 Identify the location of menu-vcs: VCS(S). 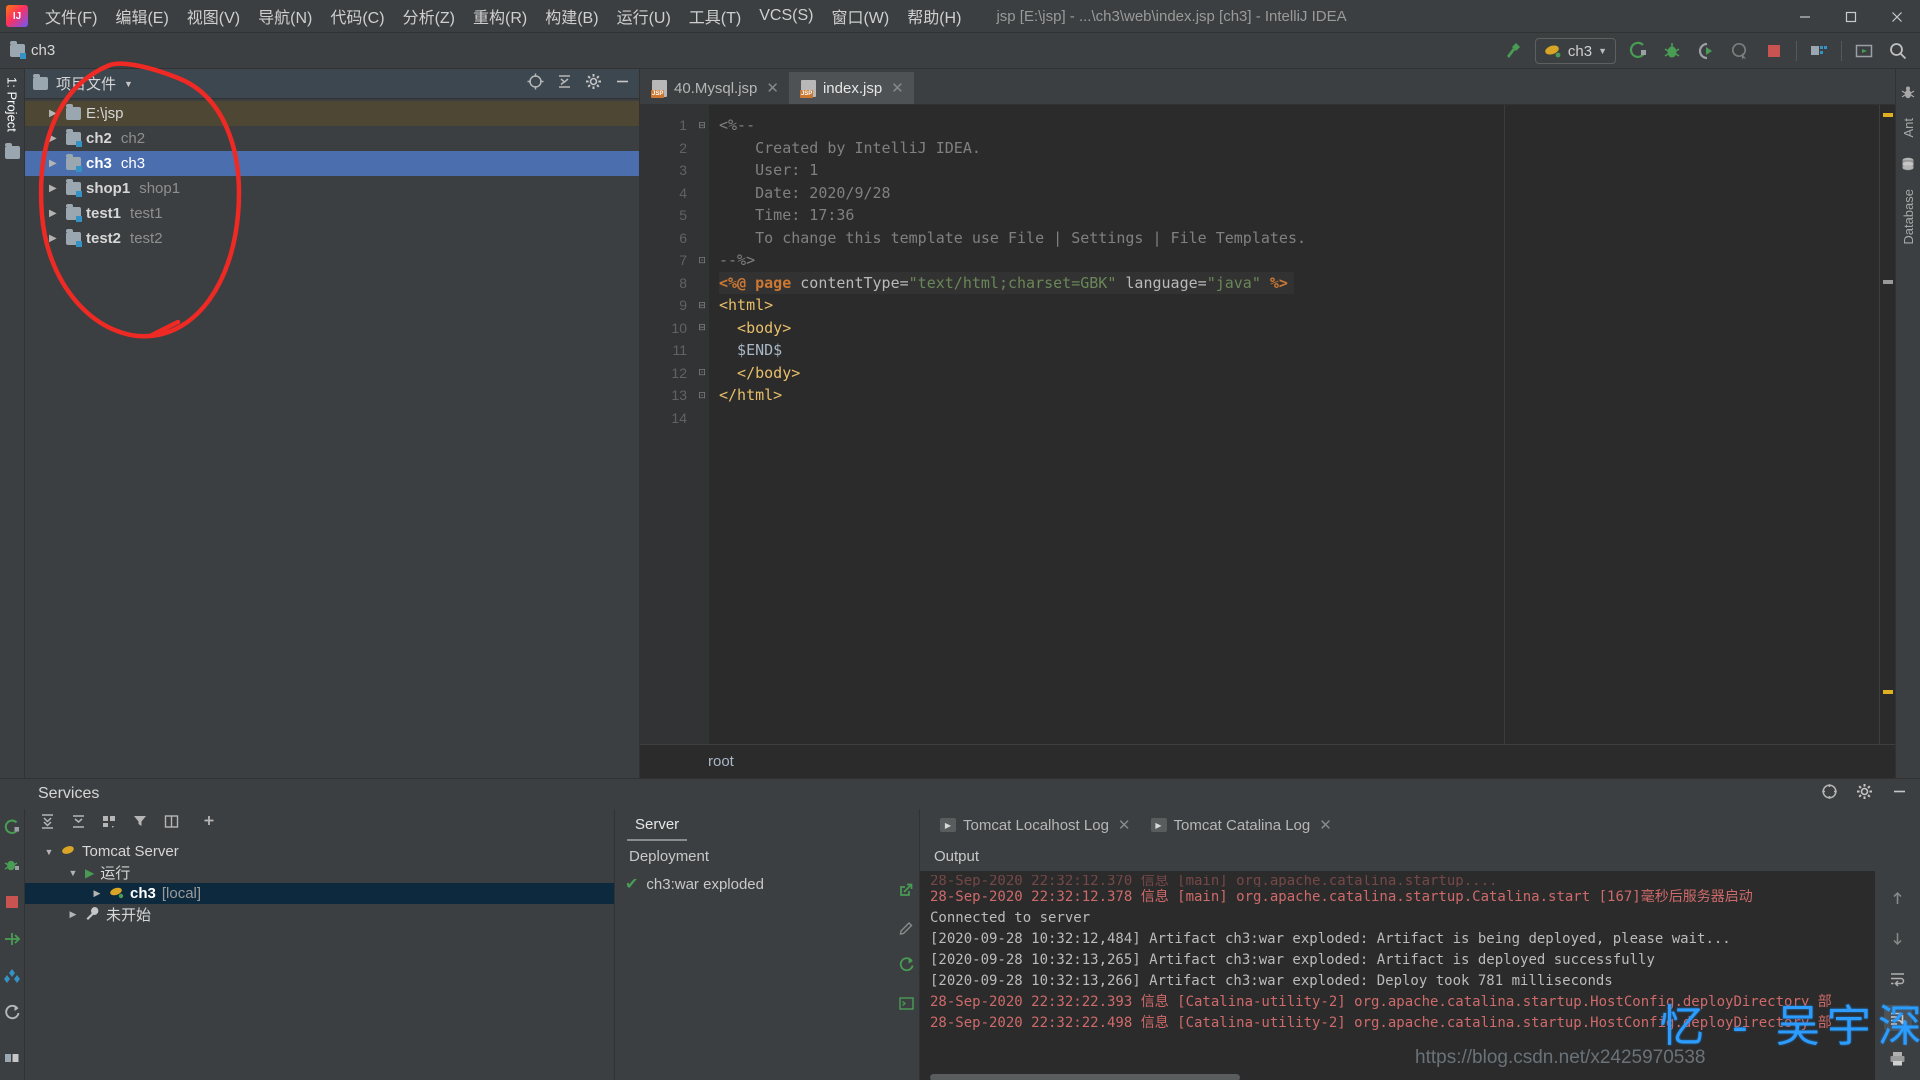
(786, 16).